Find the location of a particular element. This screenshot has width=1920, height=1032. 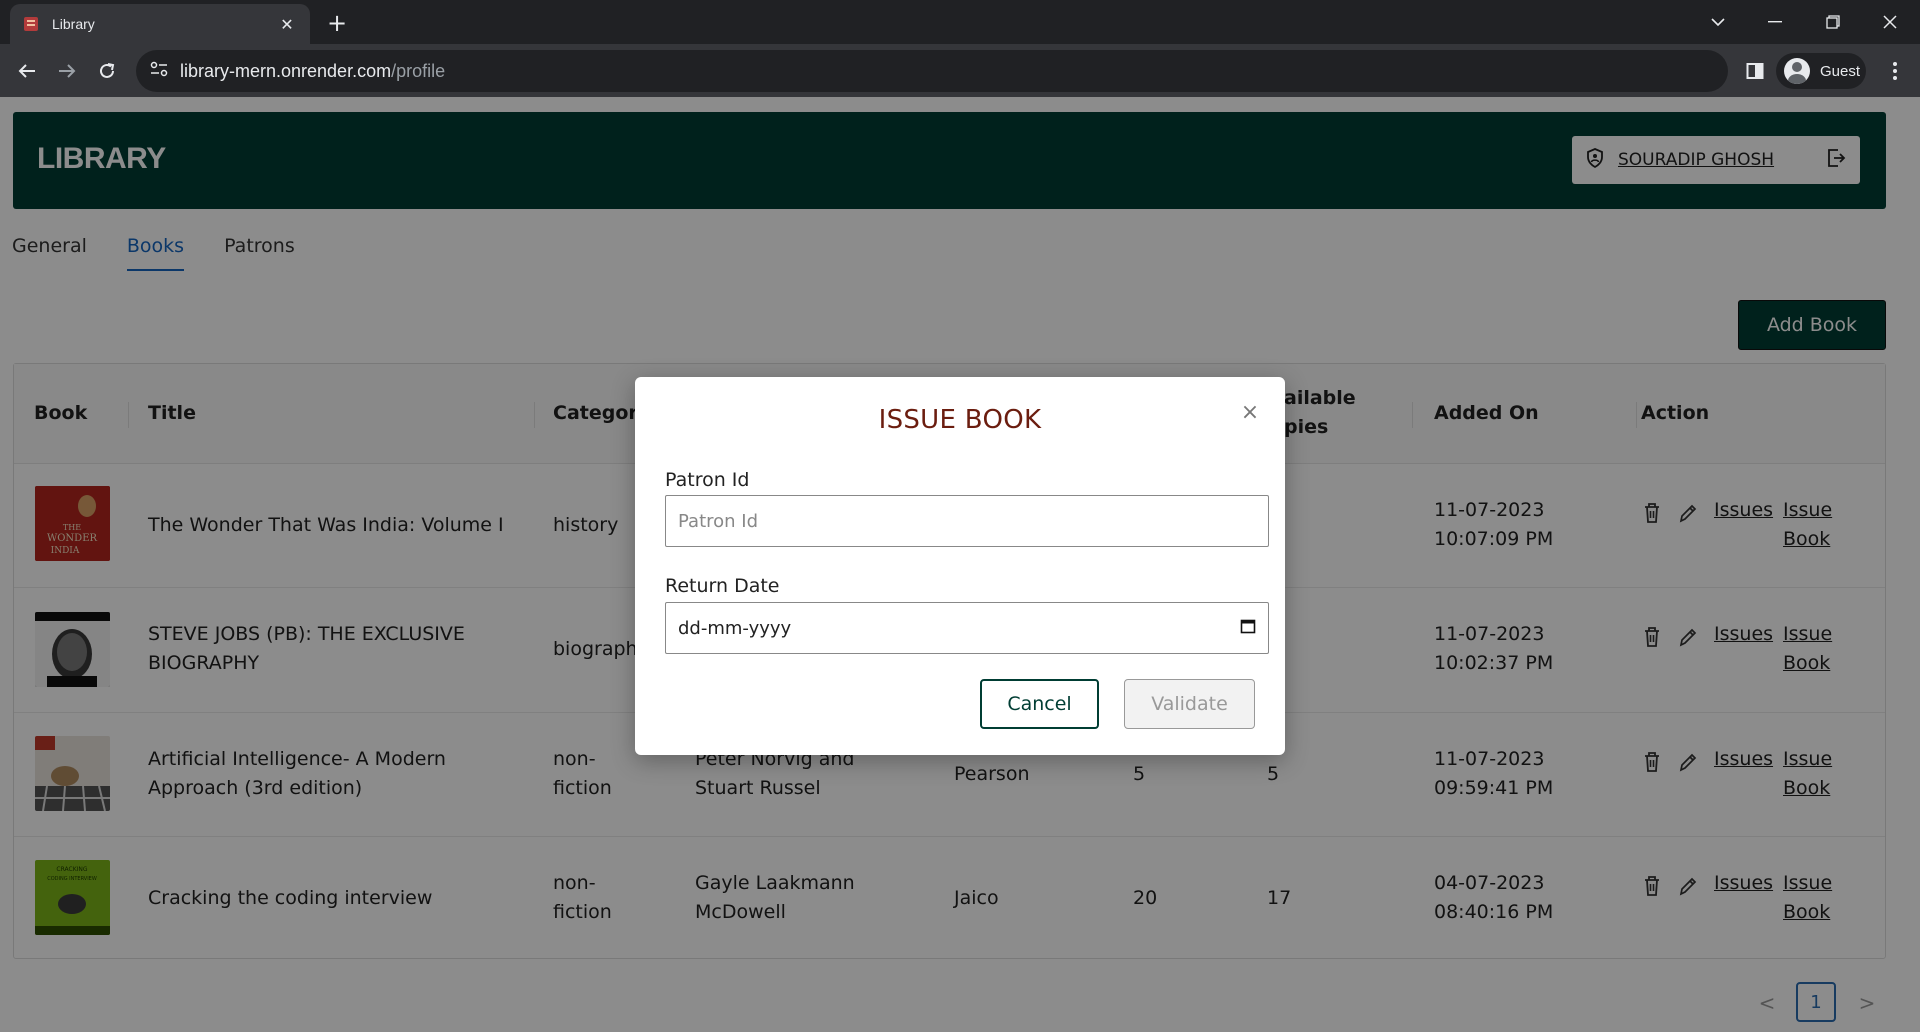

return-date-label: Return Date is located at coordinates (722, 586).